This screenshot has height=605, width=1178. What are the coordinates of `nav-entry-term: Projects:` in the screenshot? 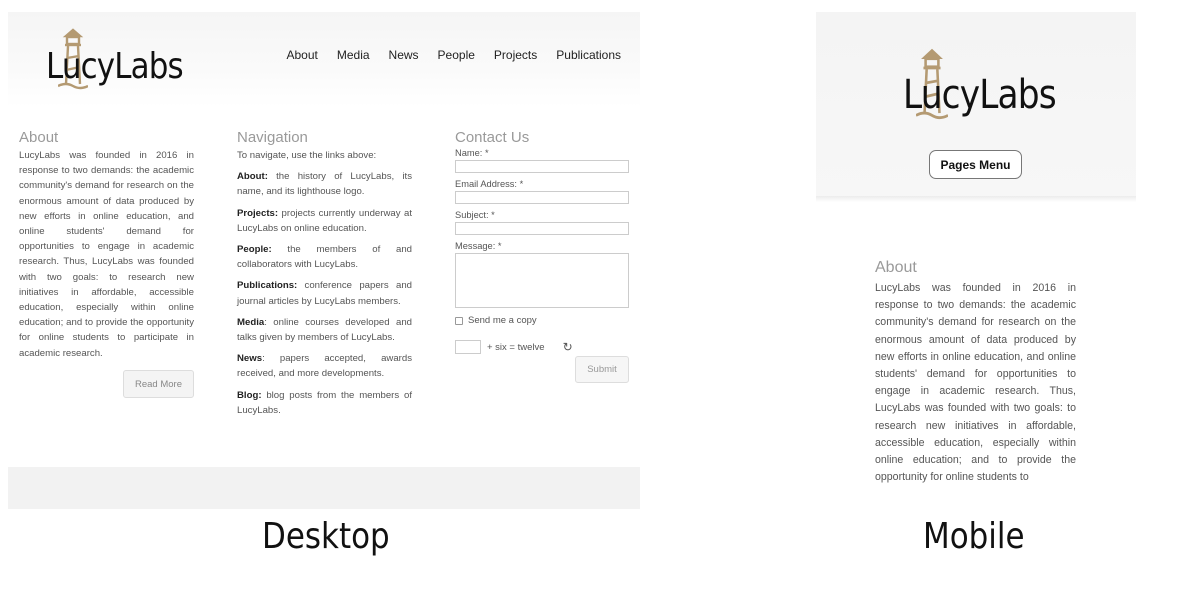 It's located at (258, 213).